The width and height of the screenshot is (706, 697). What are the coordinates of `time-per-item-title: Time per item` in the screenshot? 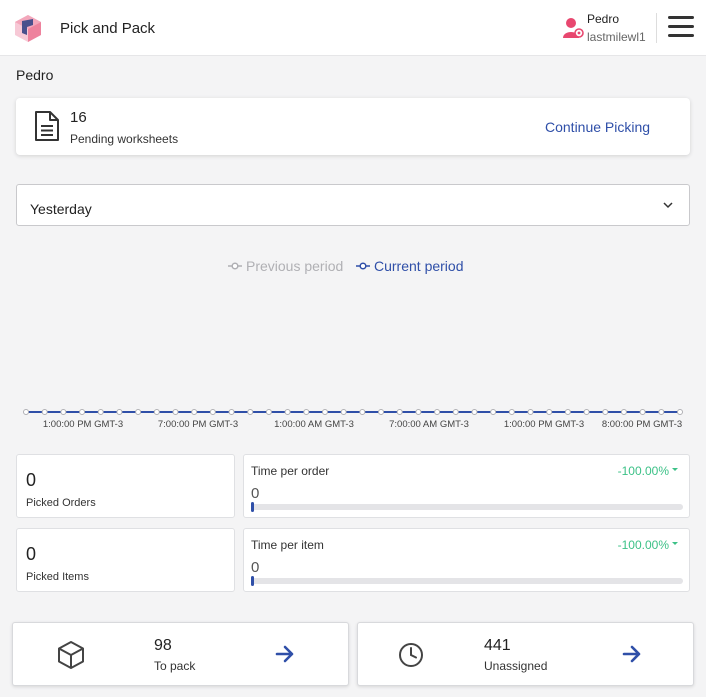 It's located at (287, 545).